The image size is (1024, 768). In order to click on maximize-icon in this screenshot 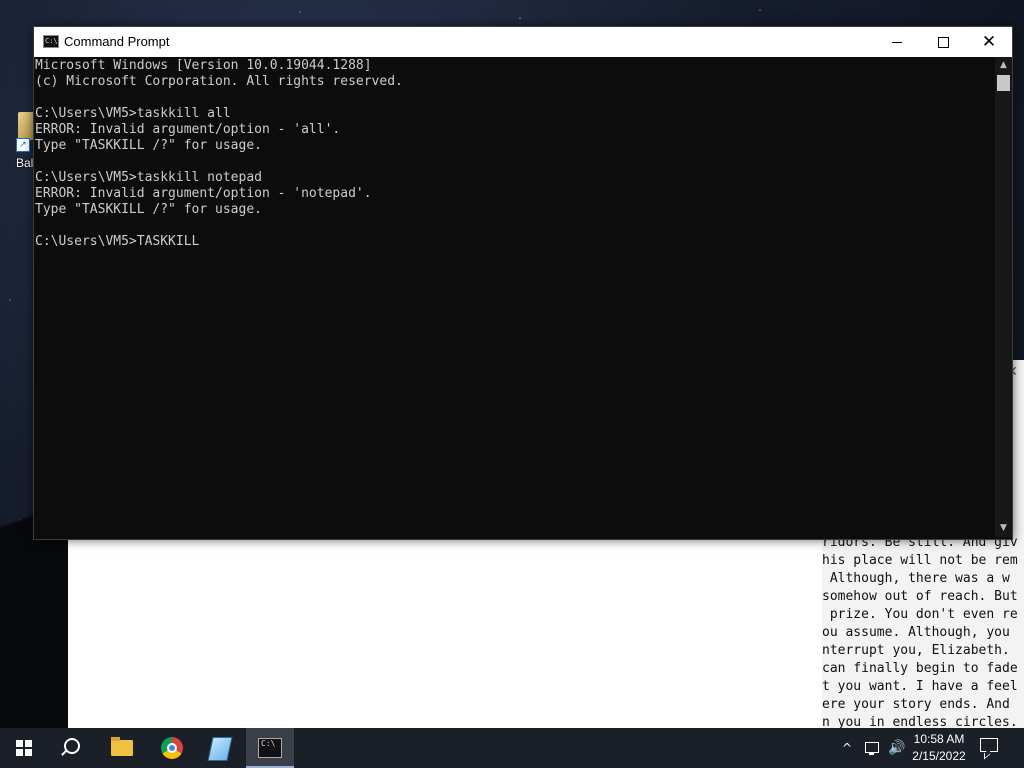, I will do `click(943, 42)`.